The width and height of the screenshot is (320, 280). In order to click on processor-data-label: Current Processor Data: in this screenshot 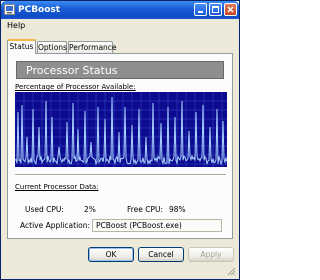, I will do `click(57, 187)`.